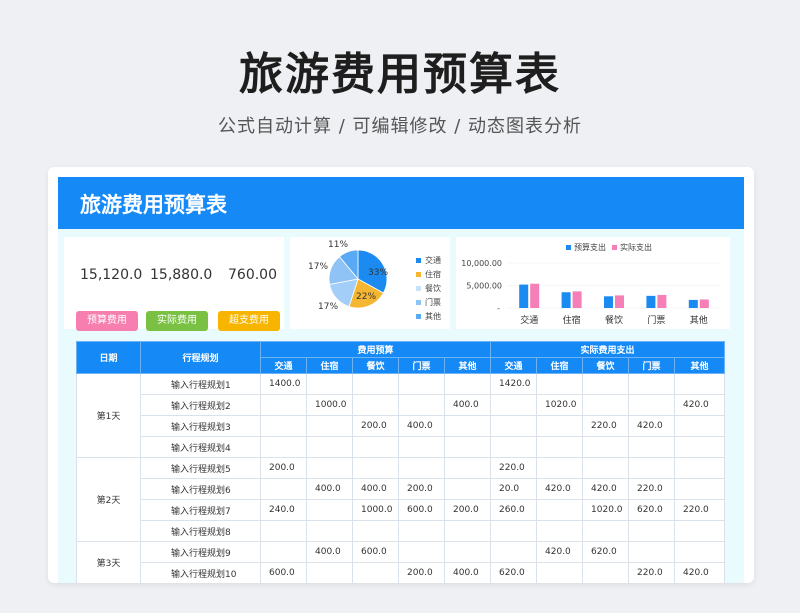  I want to click on plan-cell: 输入行程规划5, so click(200, 468).